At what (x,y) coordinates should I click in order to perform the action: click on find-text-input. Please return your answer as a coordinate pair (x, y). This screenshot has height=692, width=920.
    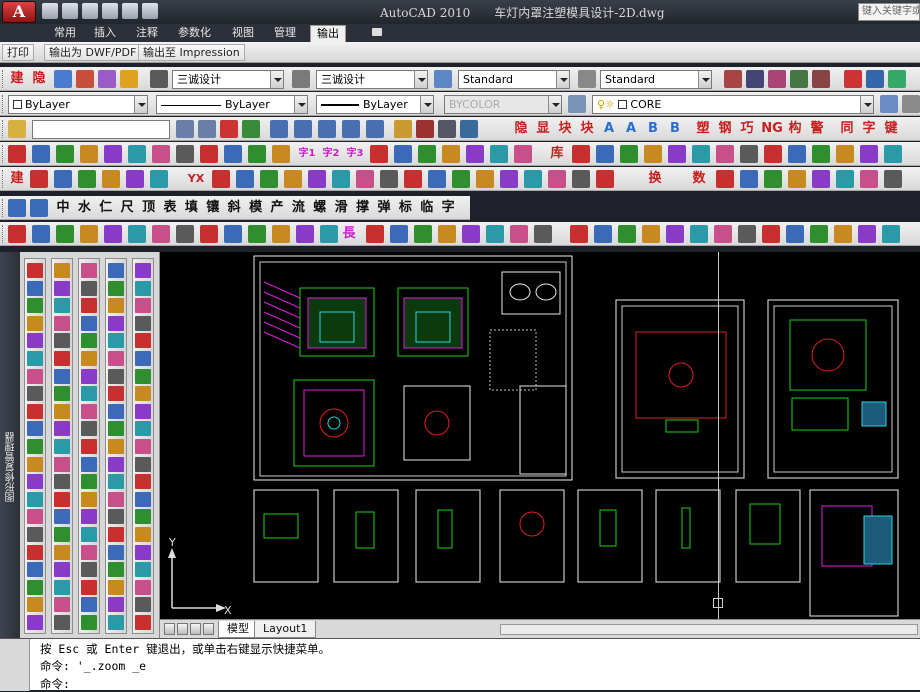
    Looking at the image, I should click on (101, 129).